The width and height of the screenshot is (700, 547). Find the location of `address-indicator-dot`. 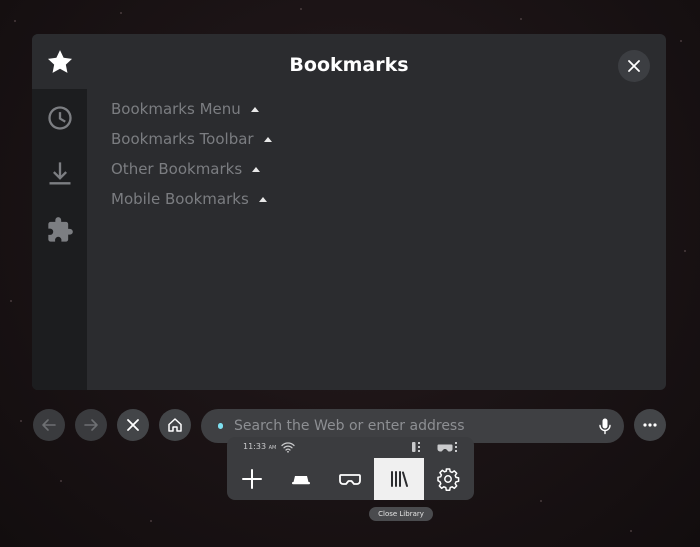

address-indicator-dot is located at coordinates (220, 426).